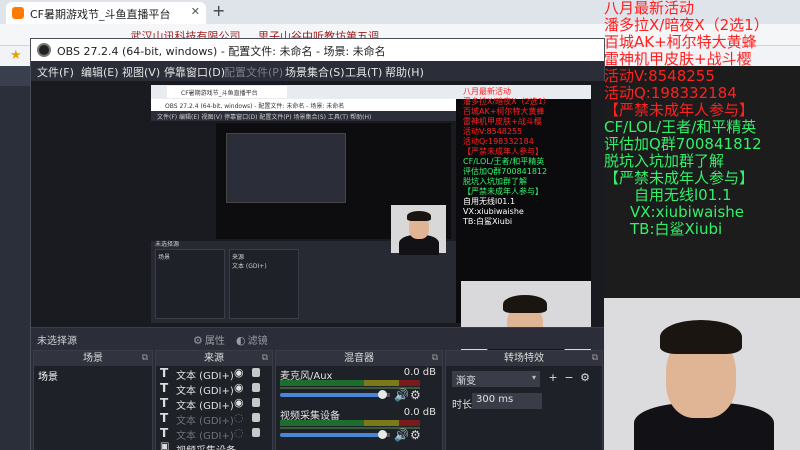  I want to click on duration-label: 时长, so click(462, 405).